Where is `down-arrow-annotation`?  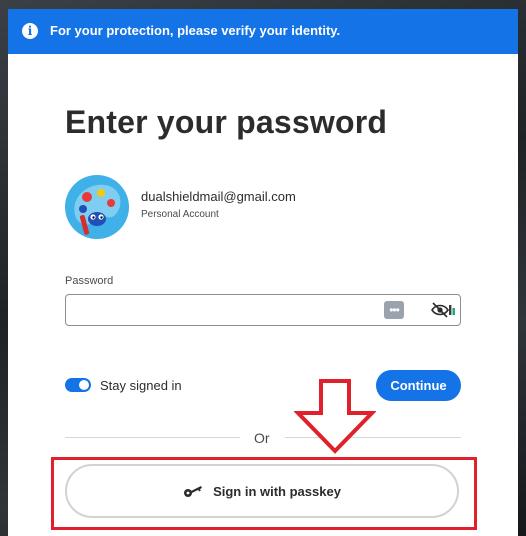
down-arrow-annotation is located at coordinates (335, 416).